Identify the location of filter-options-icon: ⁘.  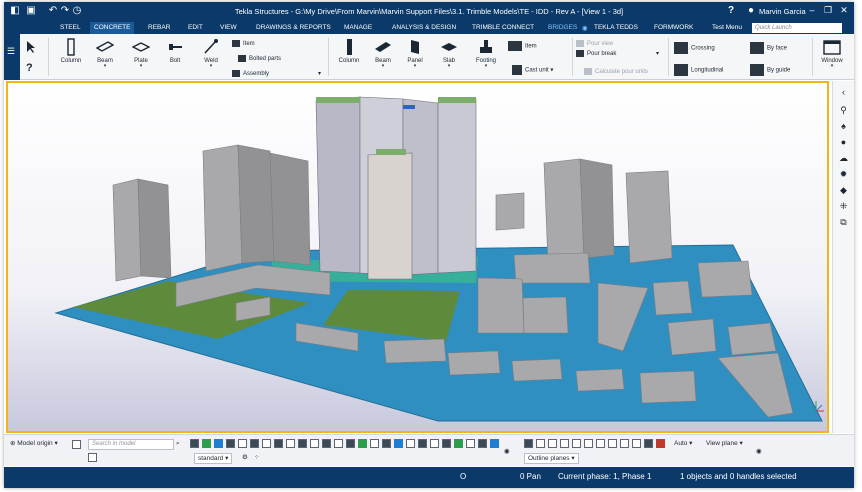
(256, 458).